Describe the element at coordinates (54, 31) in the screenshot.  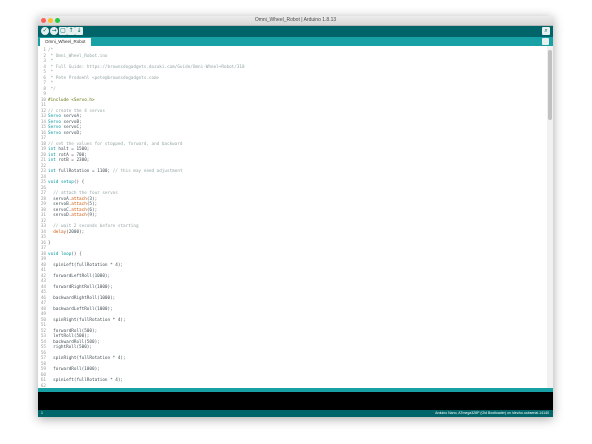
I see `upload-button: →` at that location.